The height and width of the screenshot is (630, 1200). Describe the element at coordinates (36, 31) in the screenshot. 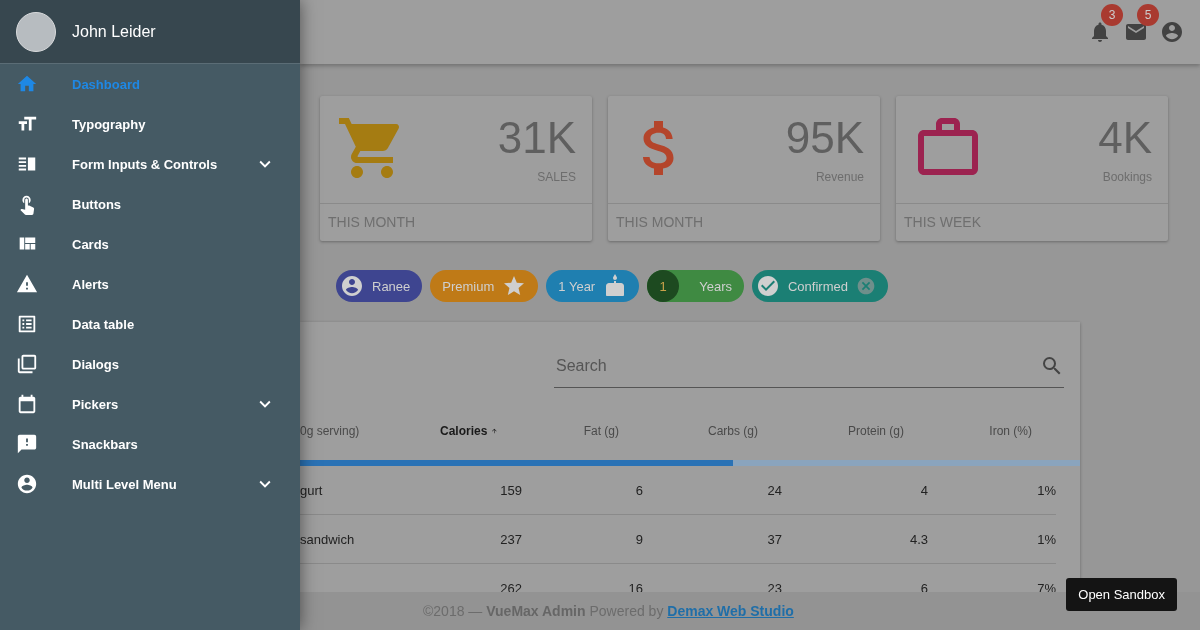

I see `avatar-placeholder` at that location.